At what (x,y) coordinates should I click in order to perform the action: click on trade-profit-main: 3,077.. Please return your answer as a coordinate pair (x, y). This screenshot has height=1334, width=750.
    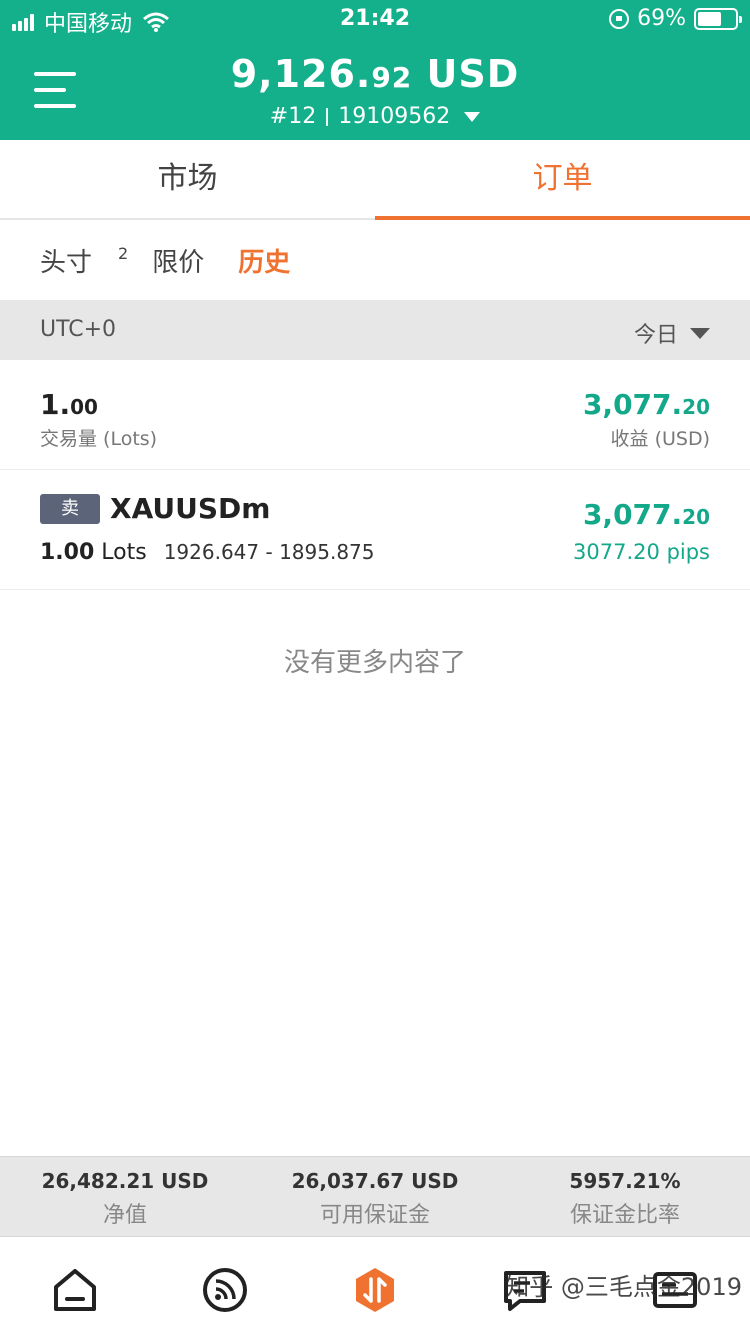
    Looking at the image, I should click on (632, 514).